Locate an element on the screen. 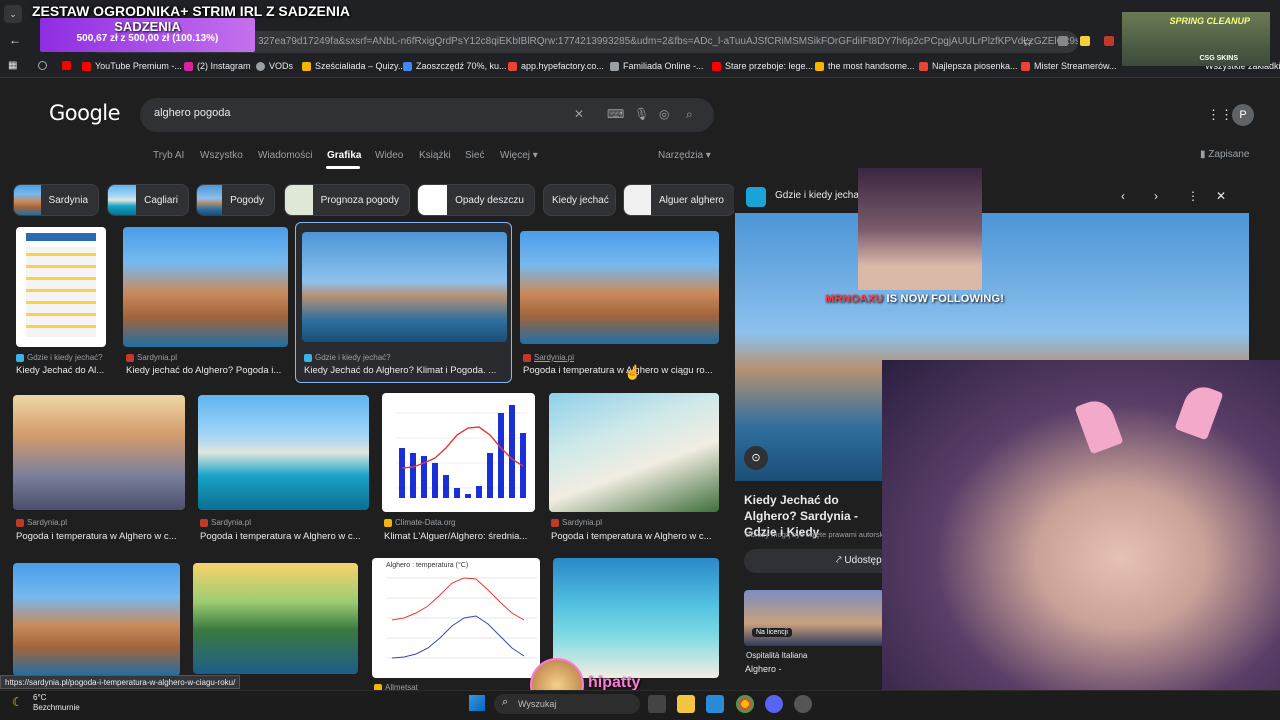 The height and width of the screenshot is (720, 1280). apps-grid-icon: ⋮⋮ is located at coordinates (1220, 115).